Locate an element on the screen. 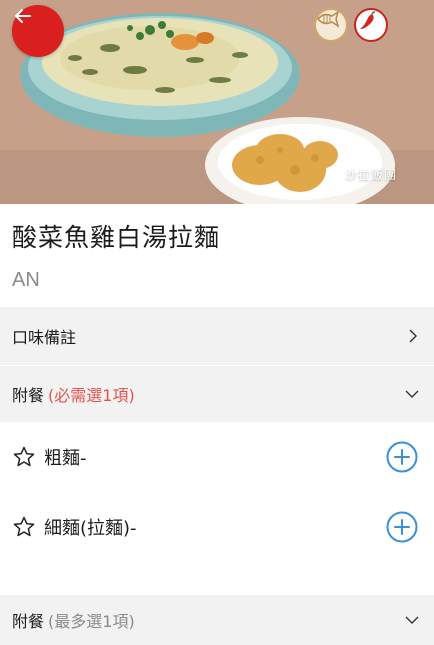 The width and height of the screenshot is (434, 645). option-label: 粗麵- is located at coordinates (65, 458).